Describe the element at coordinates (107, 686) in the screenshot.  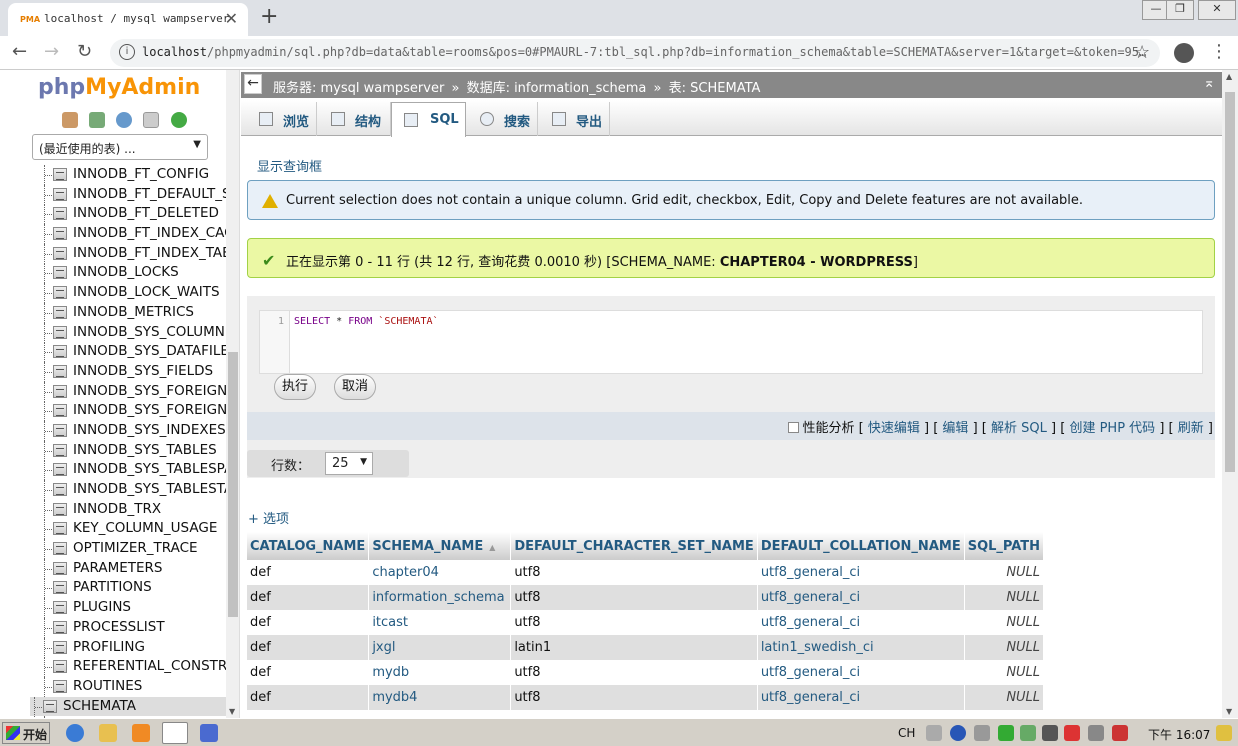
I see `table-name: ROUTINES` at that location.